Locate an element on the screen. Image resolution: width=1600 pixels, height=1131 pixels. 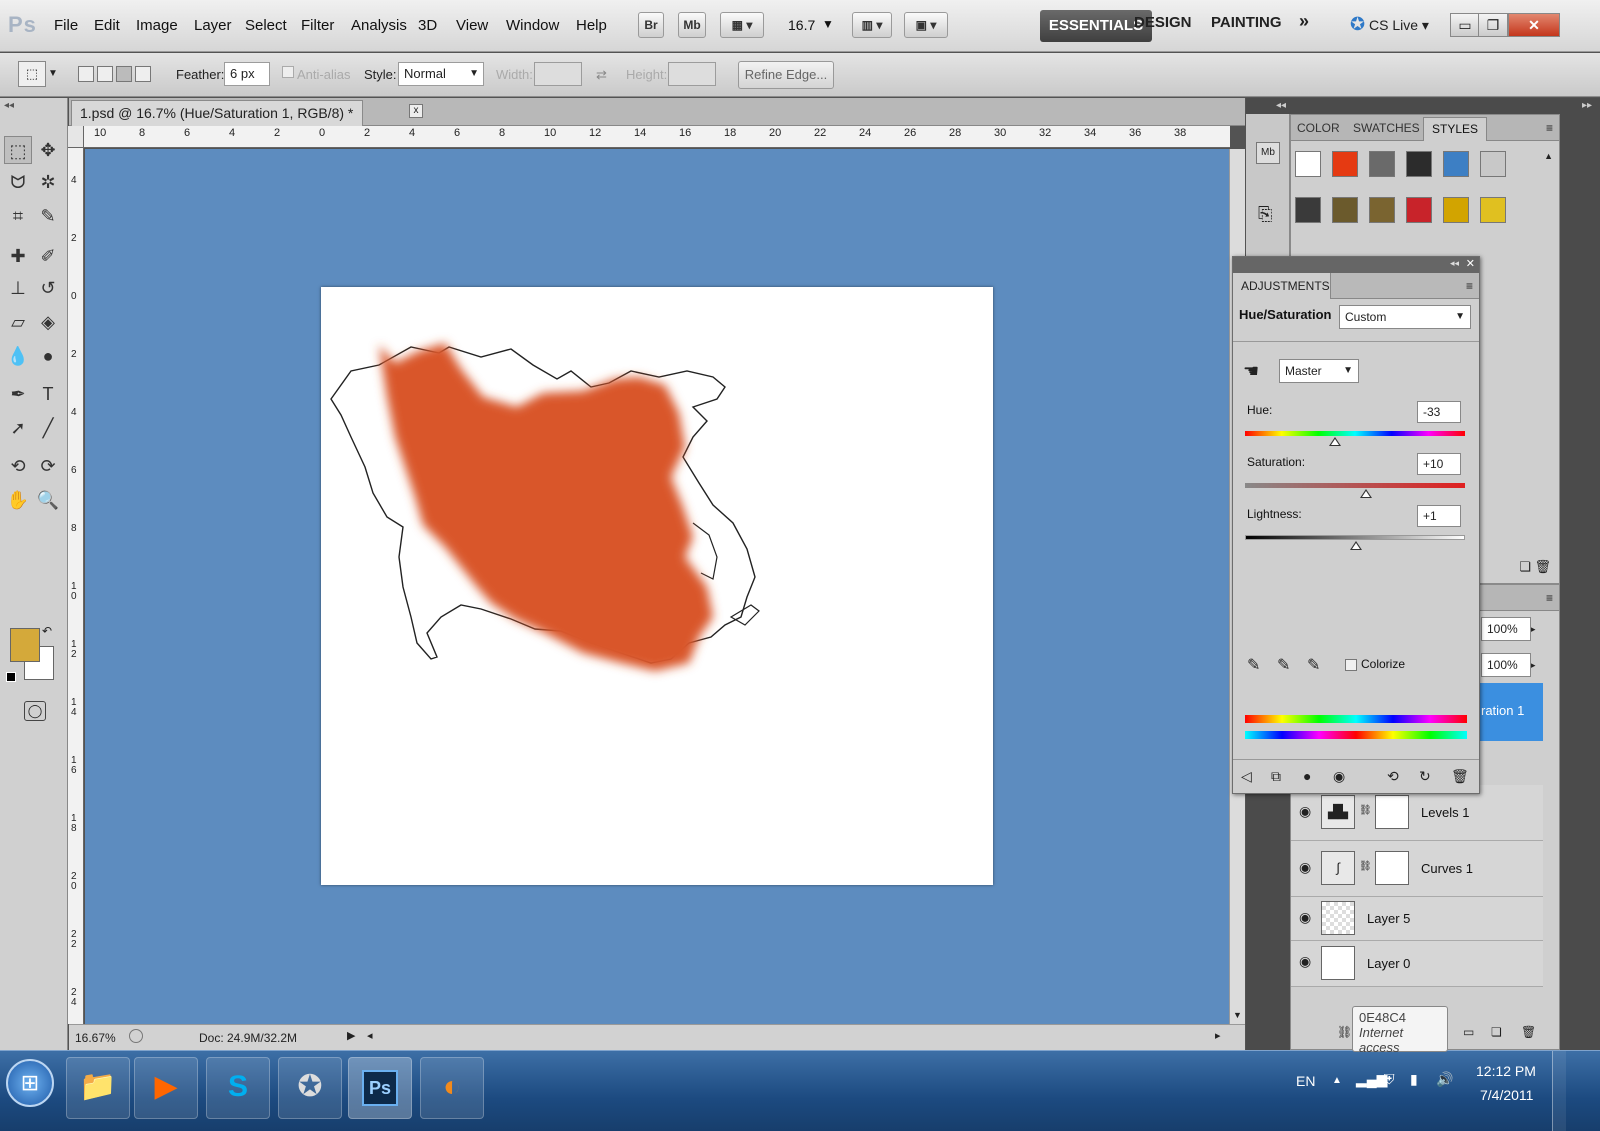
new-group-icon: ▭ is located at coordinates (1468, 1032).